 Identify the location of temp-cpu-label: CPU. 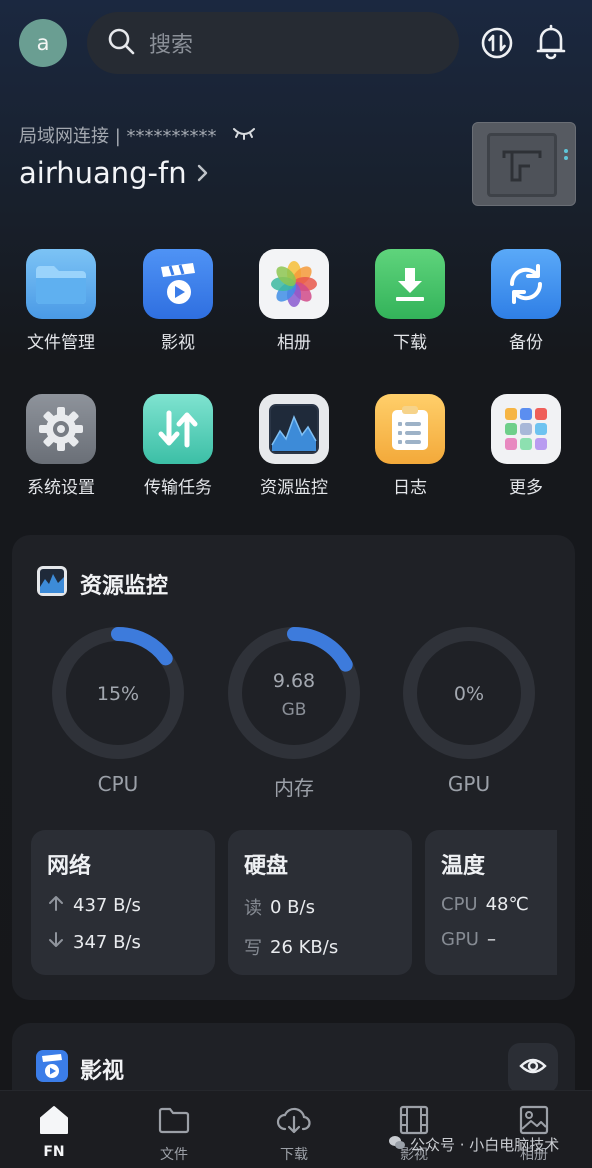
(459, 904).